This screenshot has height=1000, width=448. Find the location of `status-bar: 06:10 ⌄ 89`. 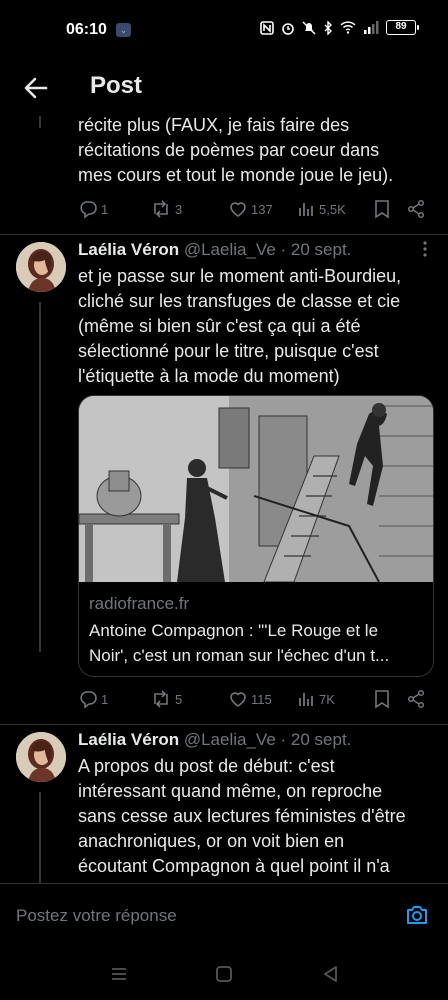

status-bar: 06:10 ⌄ 89 is located at coordinates (224, 30).